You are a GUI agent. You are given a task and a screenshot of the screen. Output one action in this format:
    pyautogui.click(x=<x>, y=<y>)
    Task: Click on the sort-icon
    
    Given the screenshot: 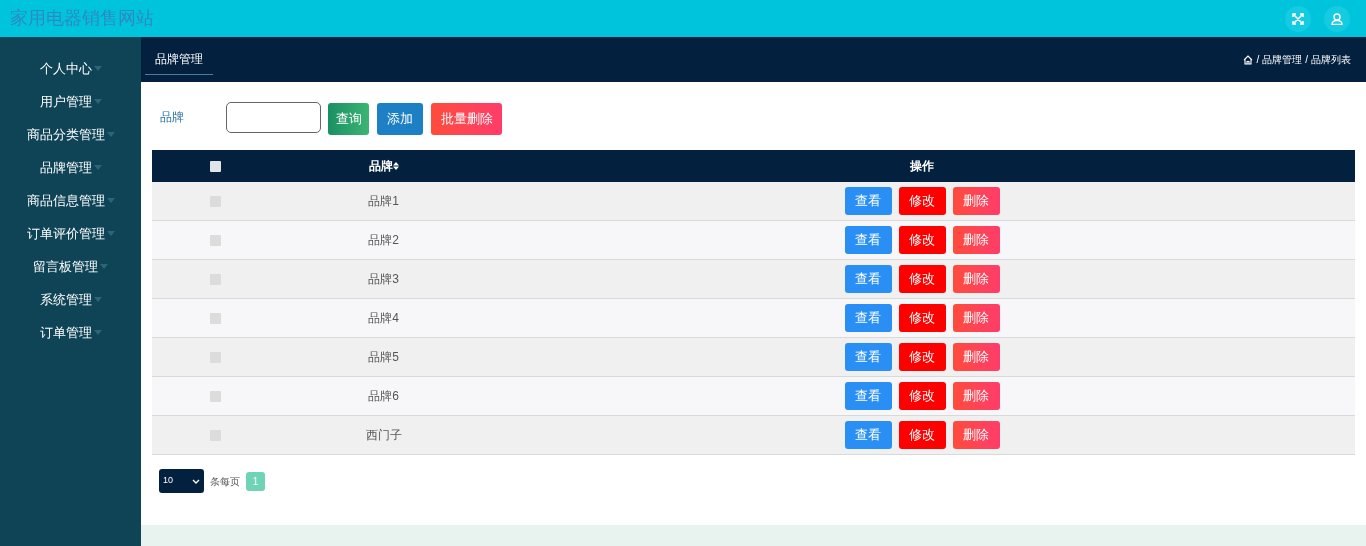 What is the action you would take?
    pyautogui.click(x=395, y=166)
    